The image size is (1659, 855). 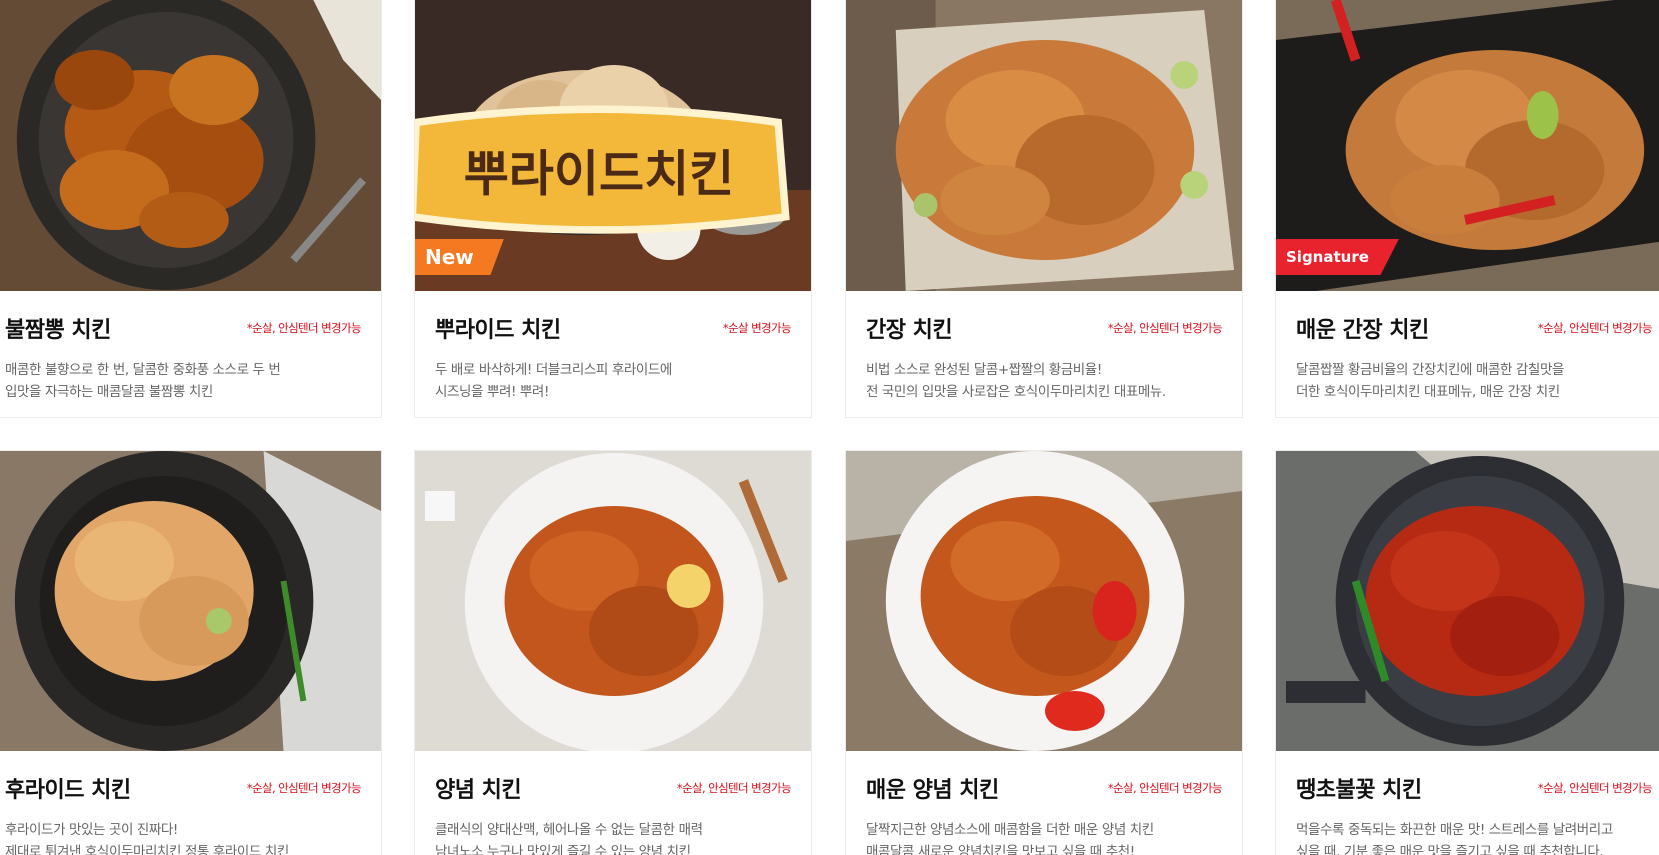 What do you see at coordinates (1467, 145) in the screenshot?
I see `menu-photo: Signature` at bounding box center [1467, 145].